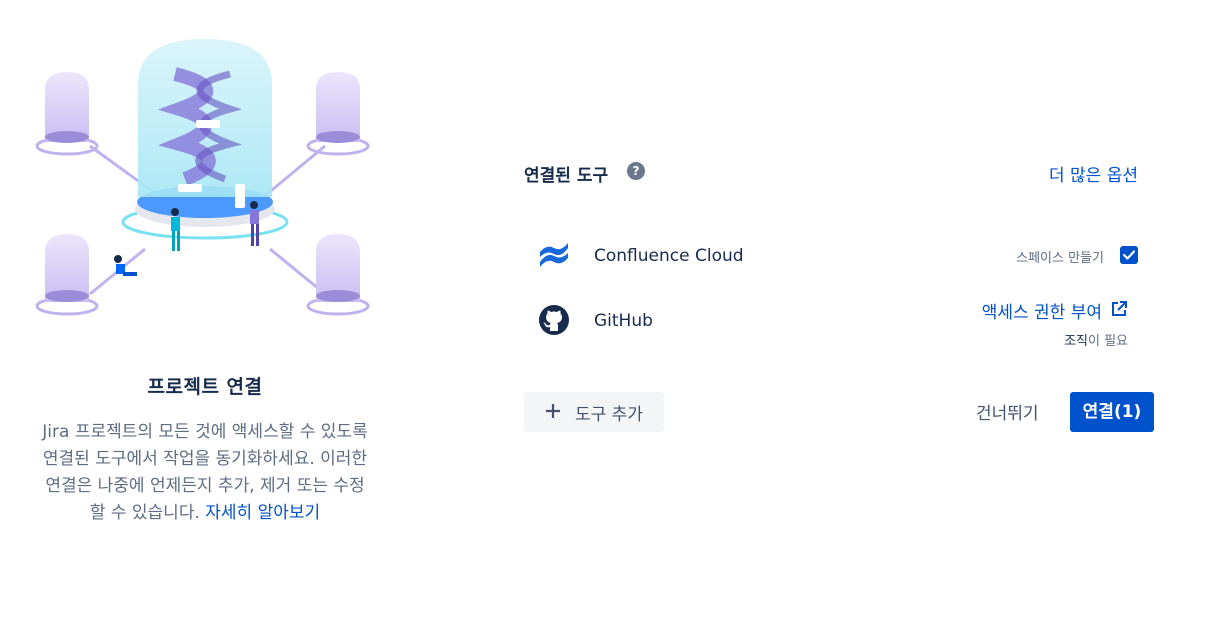 This screenshot has width=1231, height=629. I want to click on org-required-note: 조직이 필요, so click(1096, 339).